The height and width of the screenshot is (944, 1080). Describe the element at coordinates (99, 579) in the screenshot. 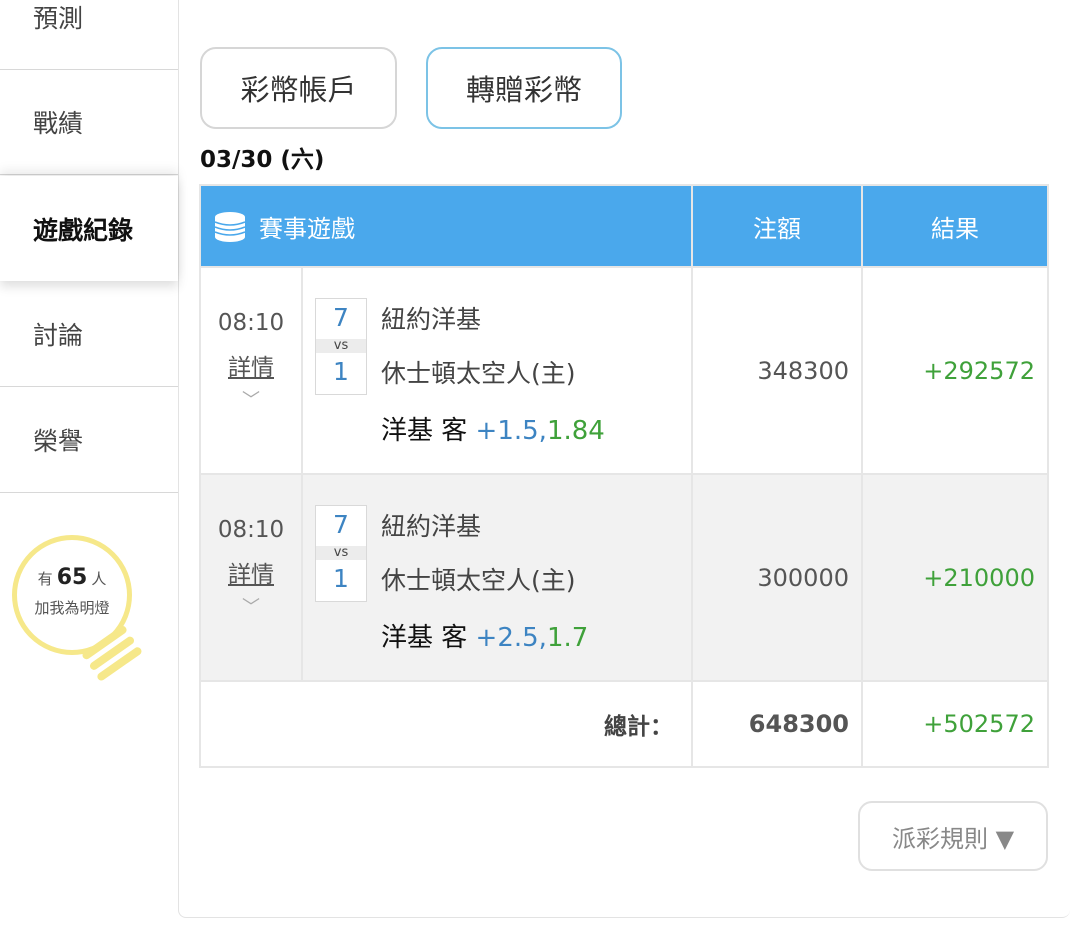

I see `followers-suffix: 人` at that location.